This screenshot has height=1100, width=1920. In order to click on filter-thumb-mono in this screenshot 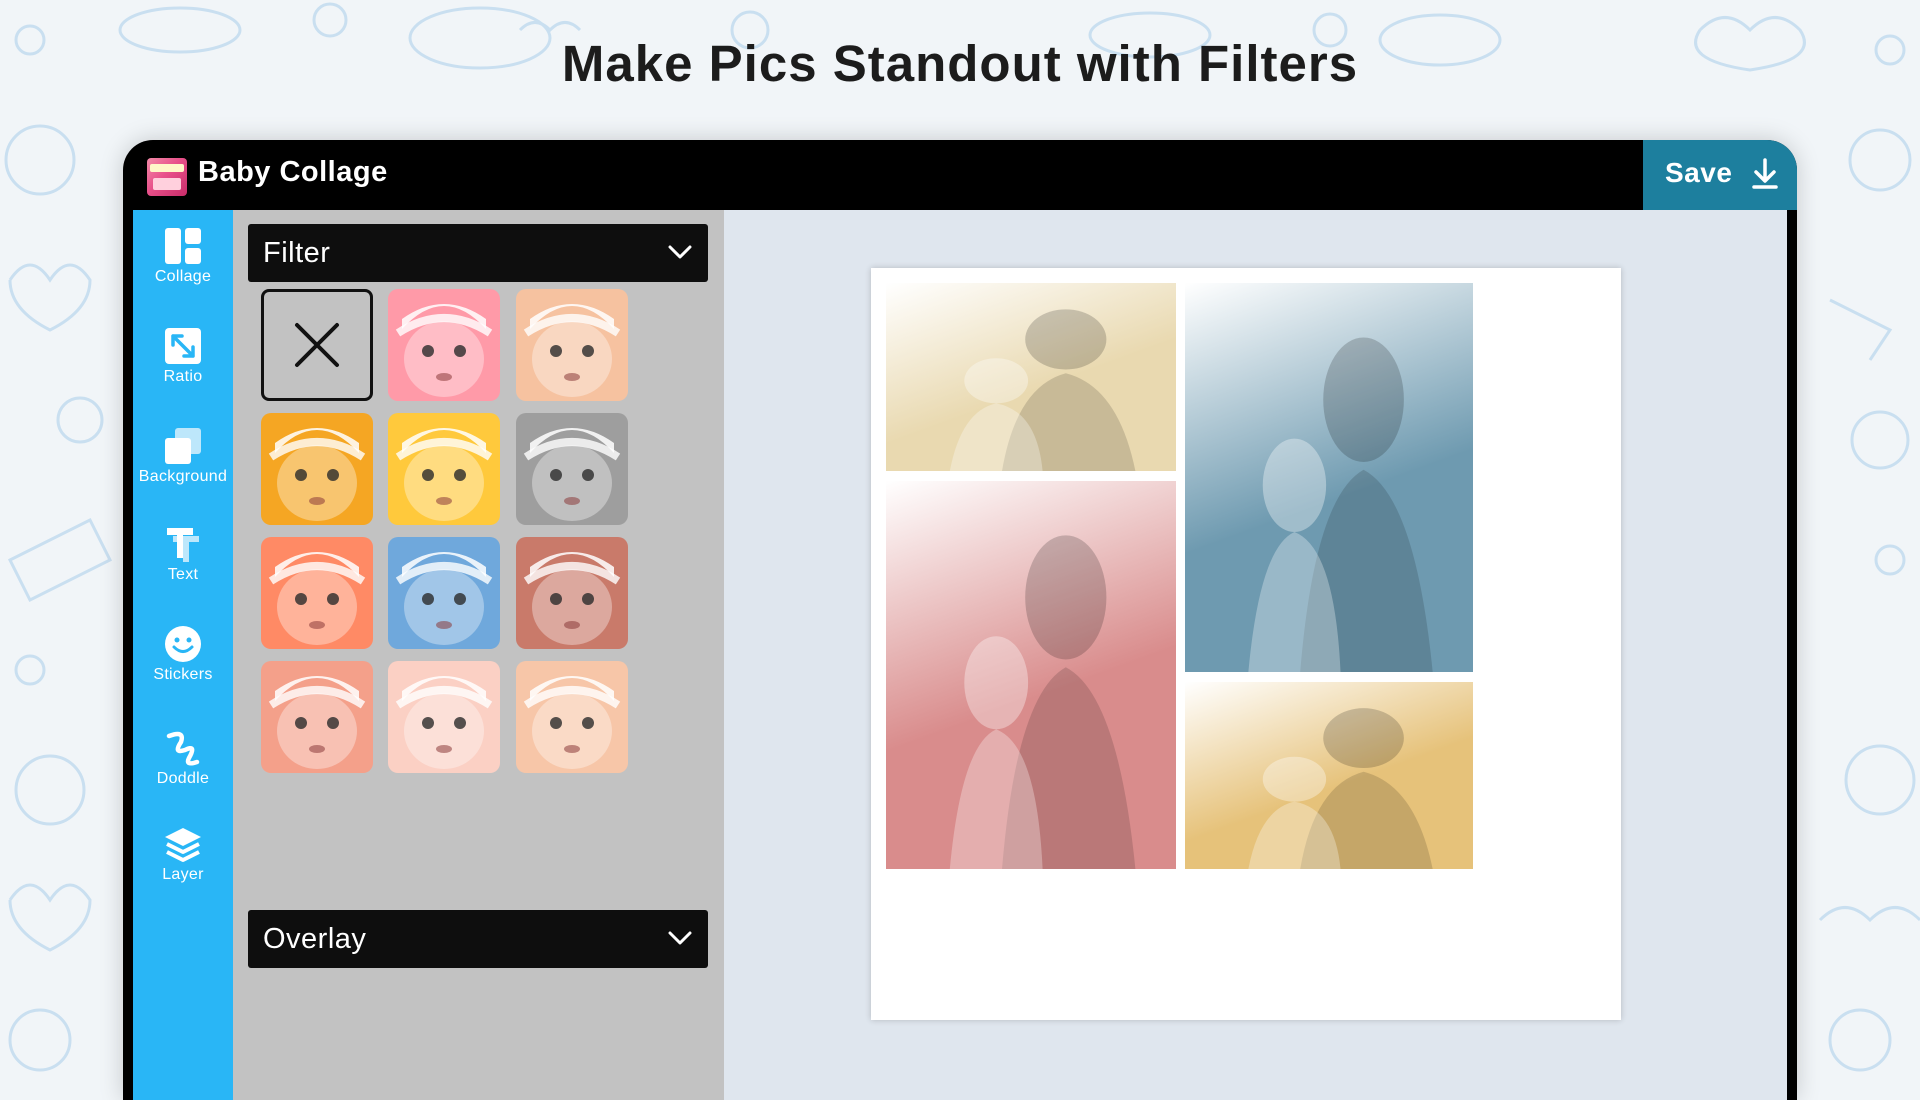, I will do `click(572, 469)`.